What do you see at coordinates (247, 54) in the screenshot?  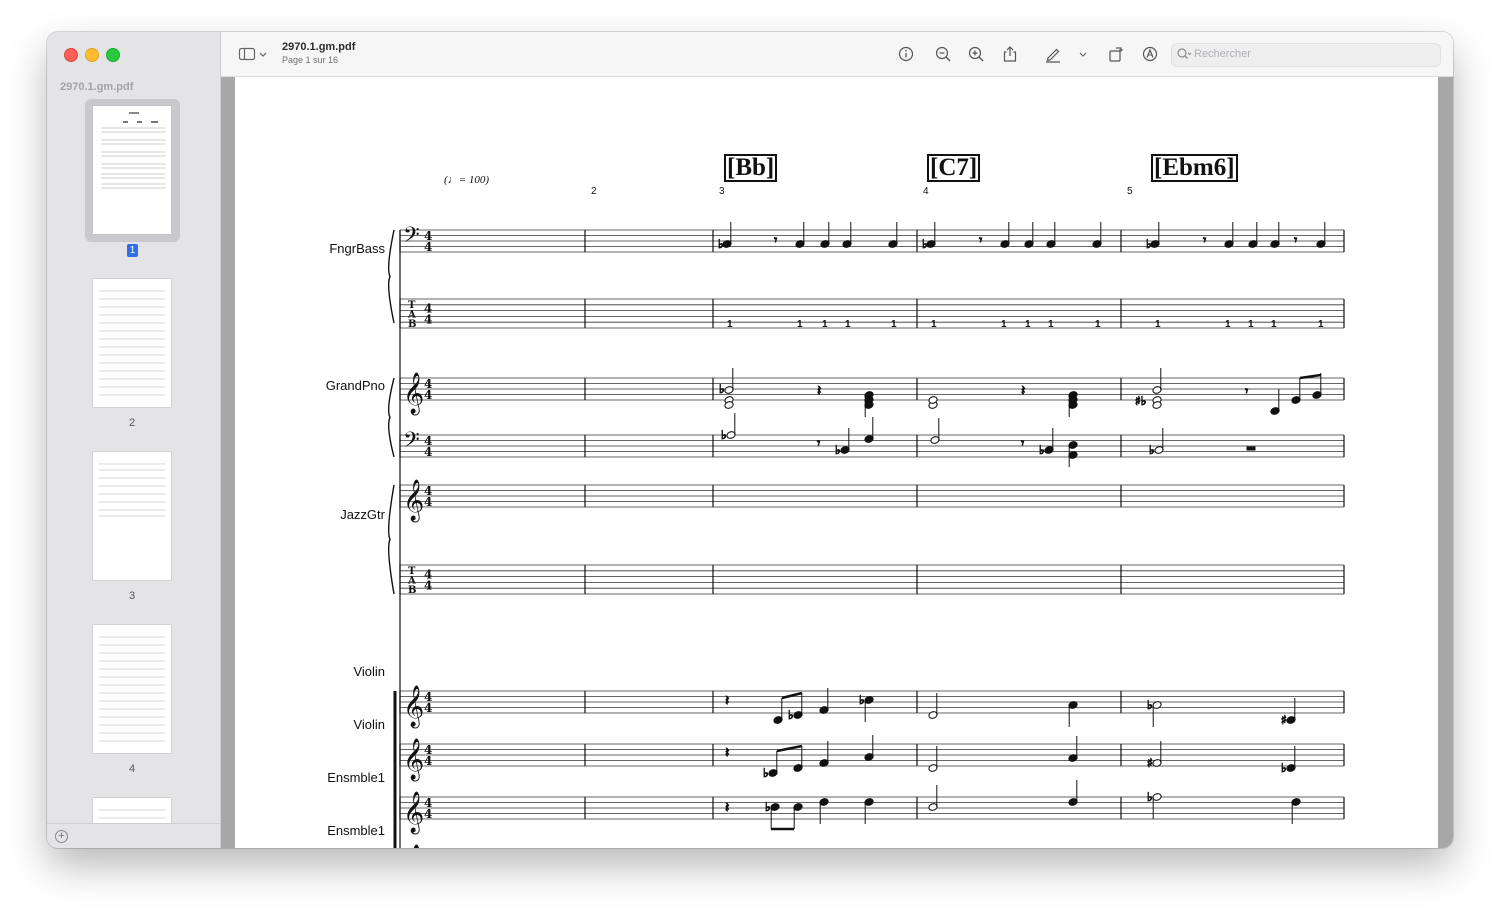 I see `sidebar-toggle-icon` at bounding box center [247, 54].